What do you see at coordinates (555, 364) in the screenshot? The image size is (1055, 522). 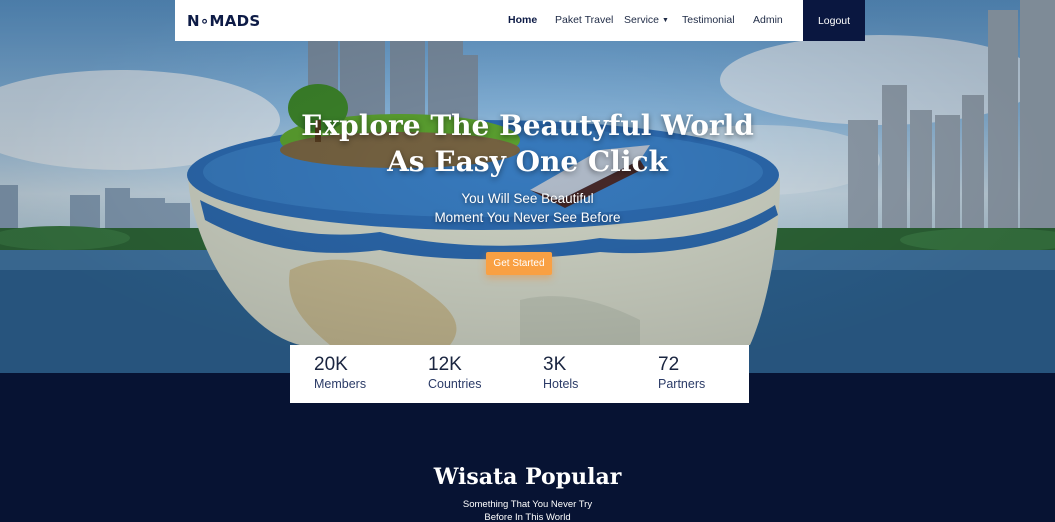 I see `stat-value: 3K` at bounding box center [555, 364].